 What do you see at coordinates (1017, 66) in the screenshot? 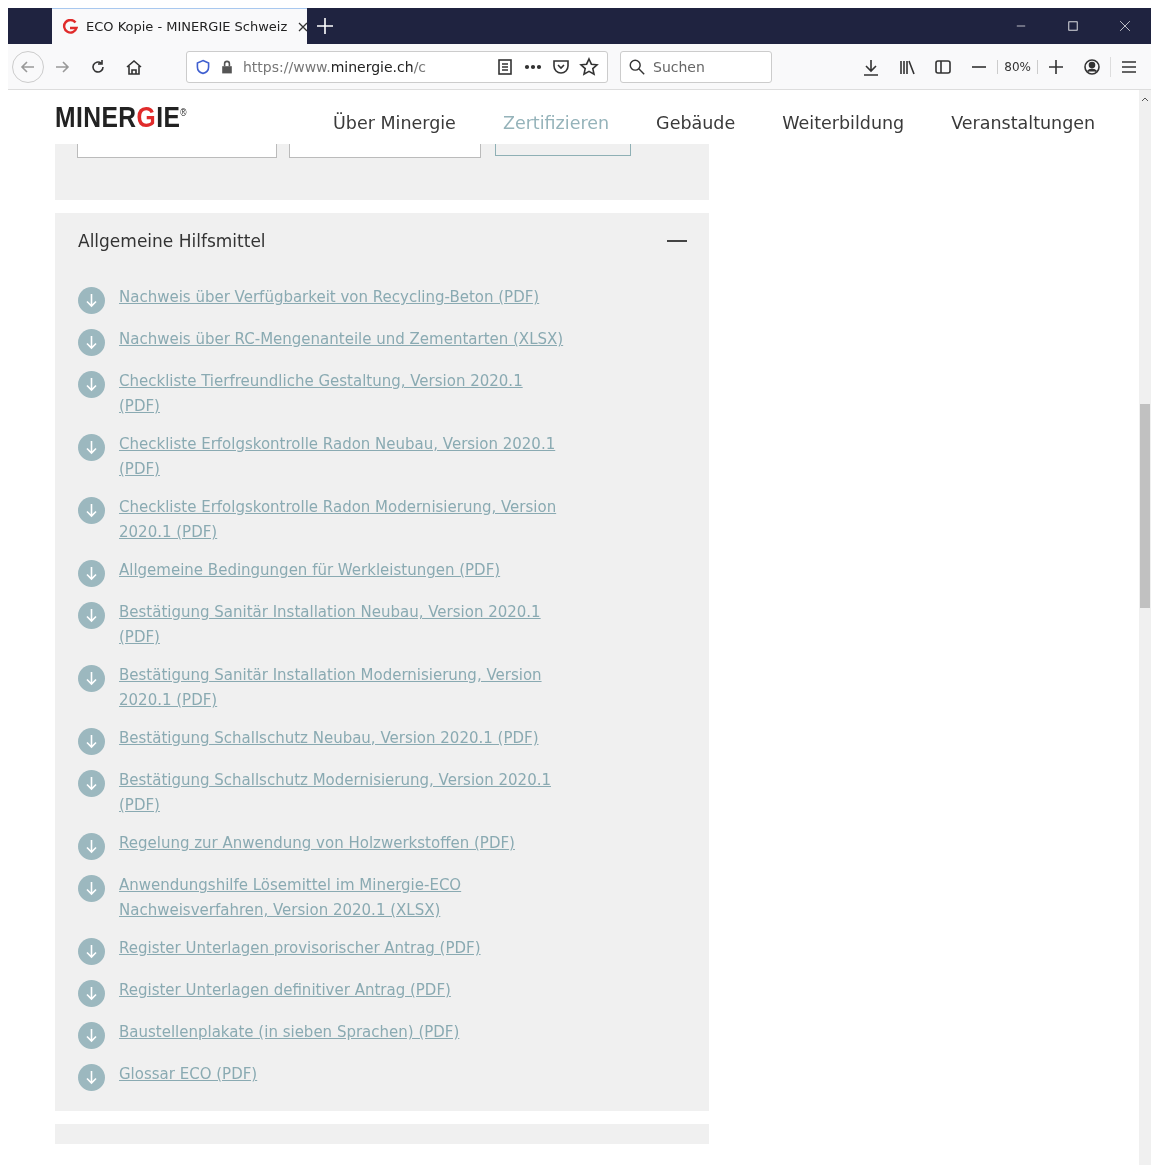
I see `zoom-level: 80%` at bounding box center [1017, 66].